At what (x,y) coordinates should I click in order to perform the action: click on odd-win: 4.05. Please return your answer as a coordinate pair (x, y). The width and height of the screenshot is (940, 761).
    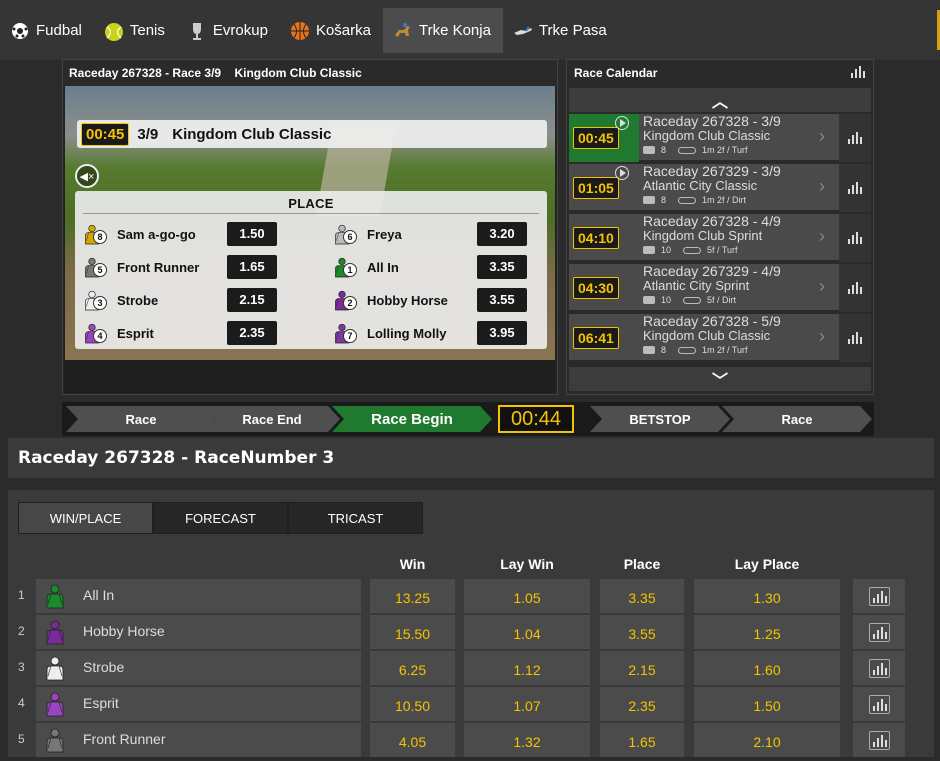
    Looking at the image, I should click on (412, 740).